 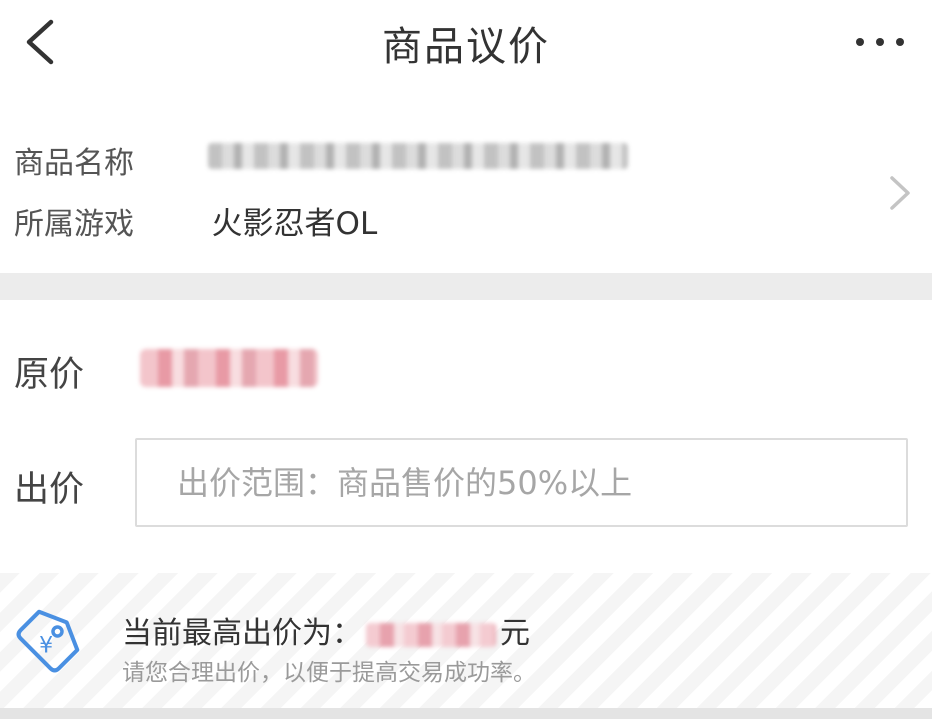 What do you see at coordinates (900, 193) in the screenshot?
I see `chevron-right-icon` at bounding box center [900, 193].